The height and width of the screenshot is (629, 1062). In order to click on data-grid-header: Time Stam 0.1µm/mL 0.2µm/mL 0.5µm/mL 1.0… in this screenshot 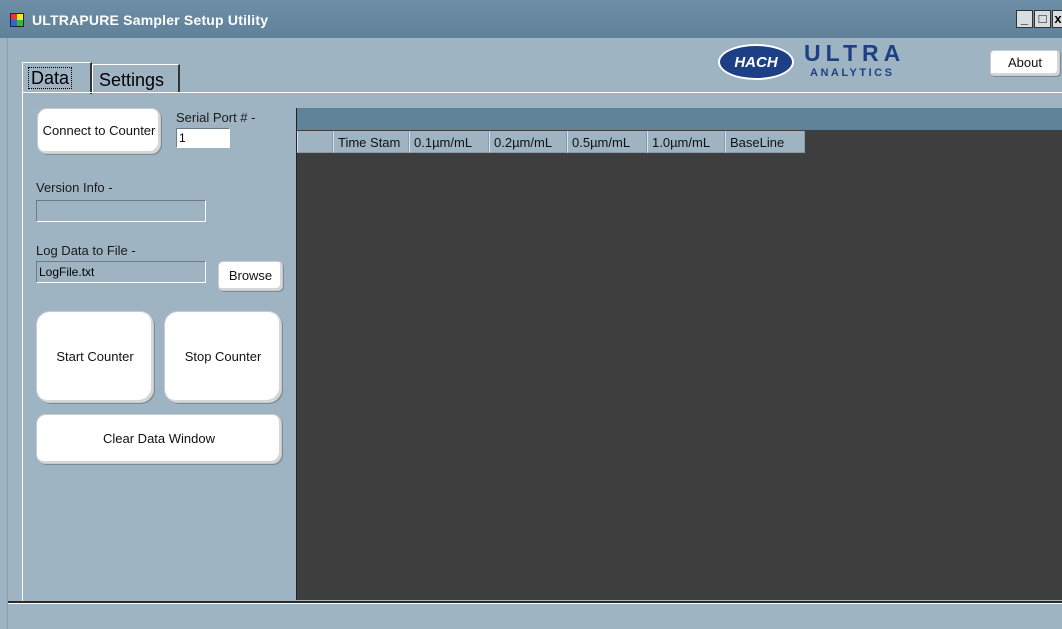, I will do `click(551, 142)`.